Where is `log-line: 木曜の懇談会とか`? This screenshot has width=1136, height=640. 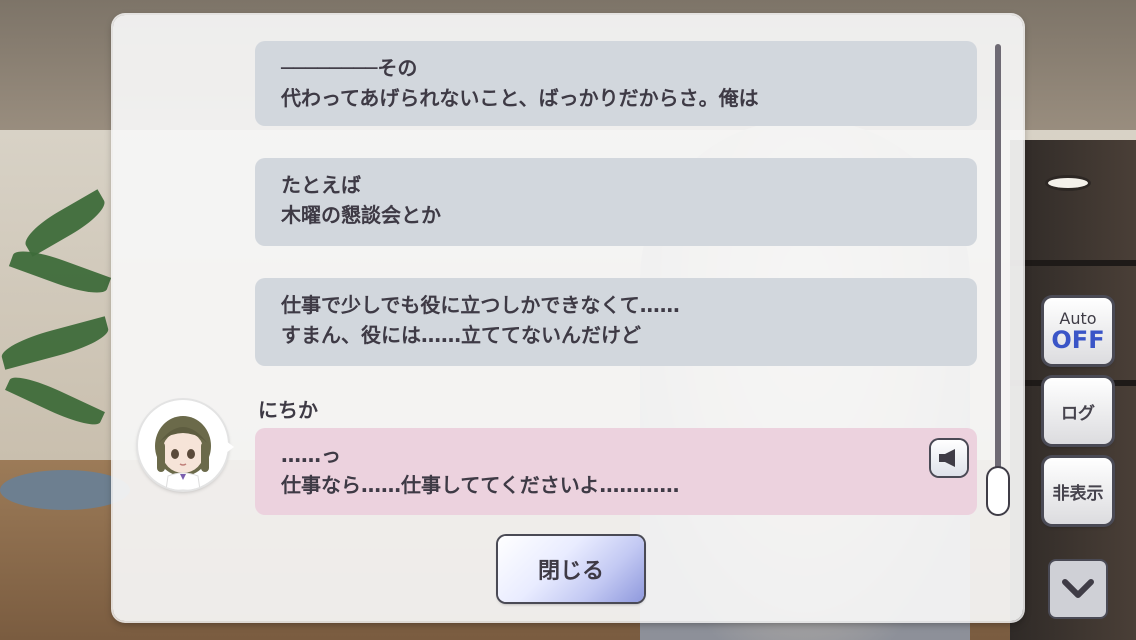
log-line: 木曜の懇談会とか is located at coordinates (361, 215).